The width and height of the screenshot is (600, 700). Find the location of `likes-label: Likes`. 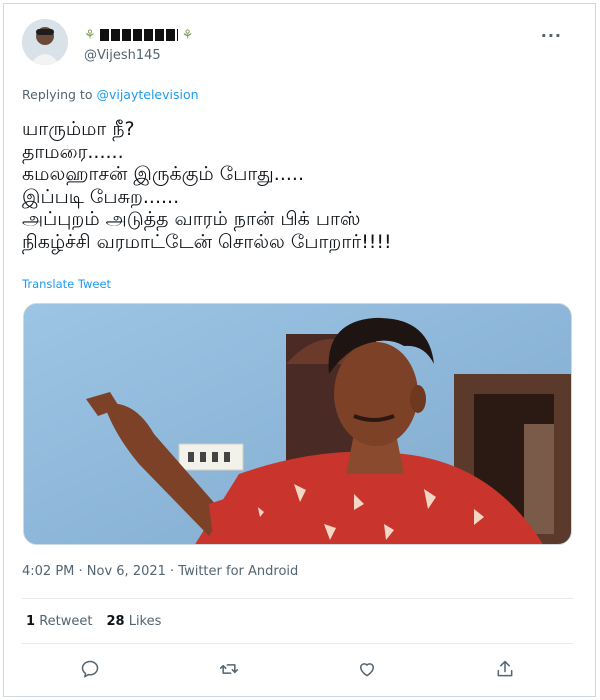

likes-label: Likes is located at coordinates (145, 621).